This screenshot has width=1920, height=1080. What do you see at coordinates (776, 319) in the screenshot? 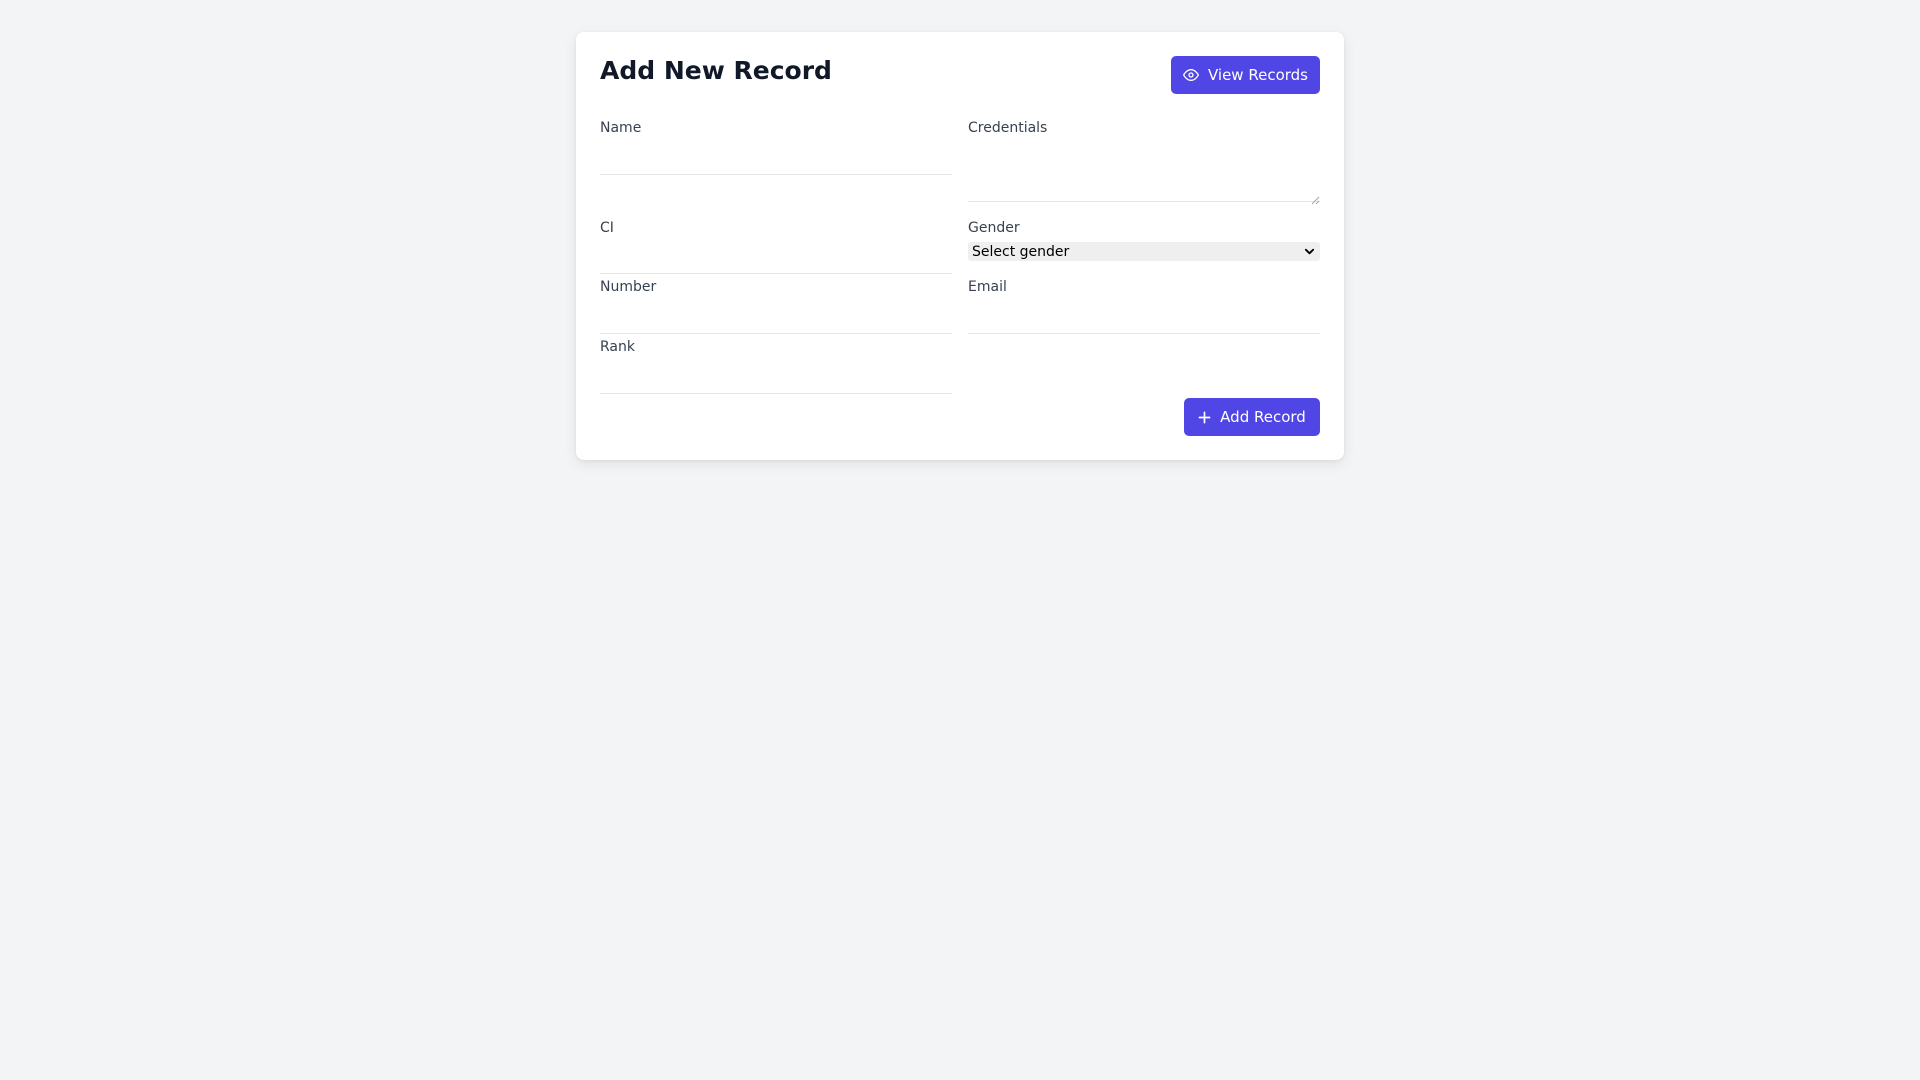
I see `number-input` at bounding box center [776, 319].